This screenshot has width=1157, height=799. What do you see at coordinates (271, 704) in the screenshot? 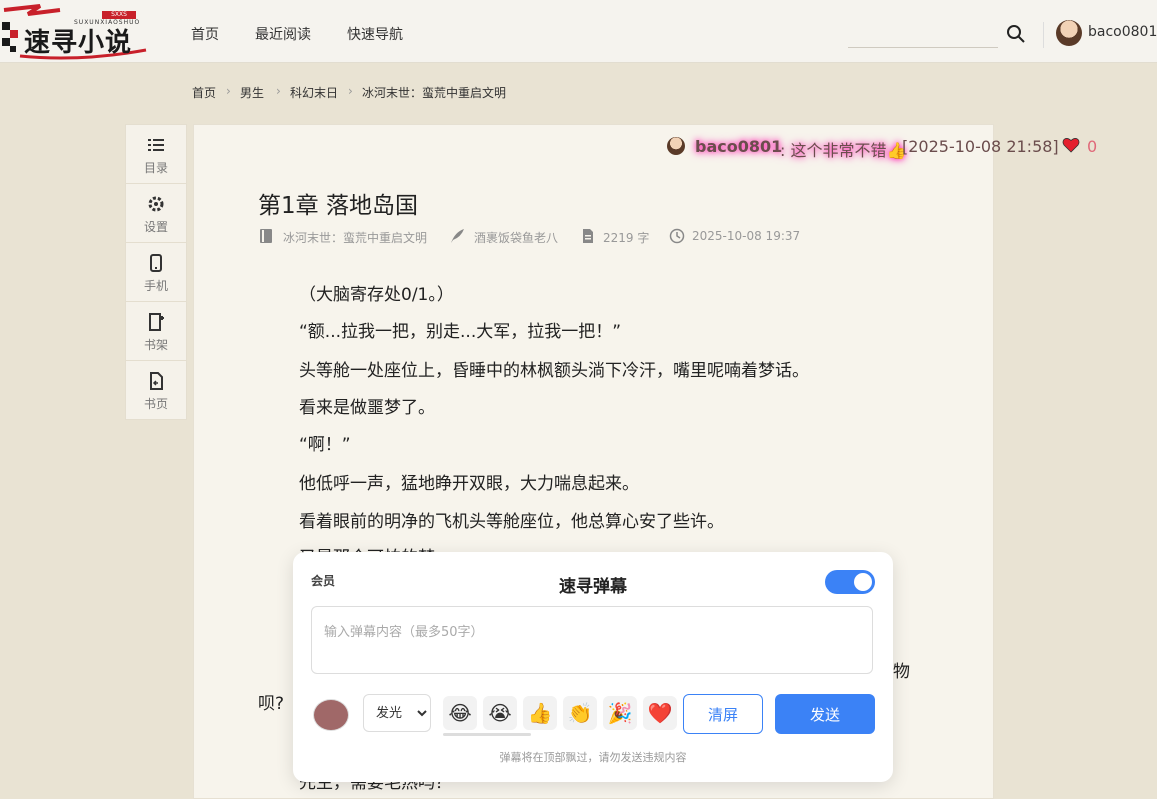
I see `paragraph-fragment: 呗?` at bounding box center [271, 704].